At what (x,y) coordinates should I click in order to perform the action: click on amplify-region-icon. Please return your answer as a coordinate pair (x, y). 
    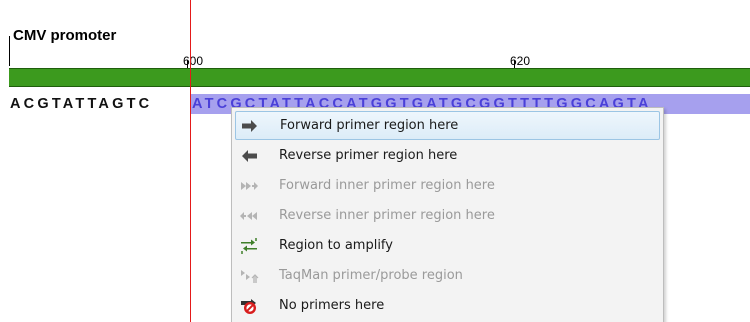
    Looking at the image, I should click on (249, 246).